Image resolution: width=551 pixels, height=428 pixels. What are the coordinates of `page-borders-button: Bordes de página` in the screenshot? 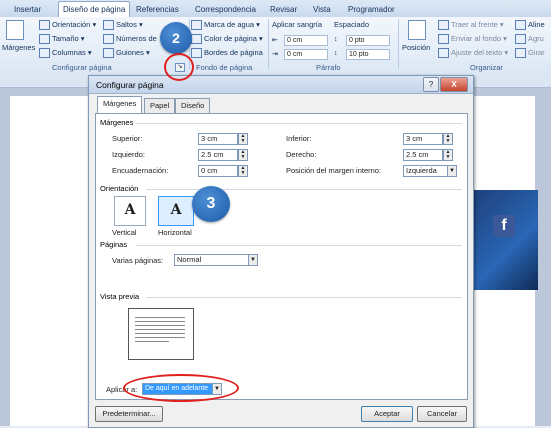 It's located at (227, 53).